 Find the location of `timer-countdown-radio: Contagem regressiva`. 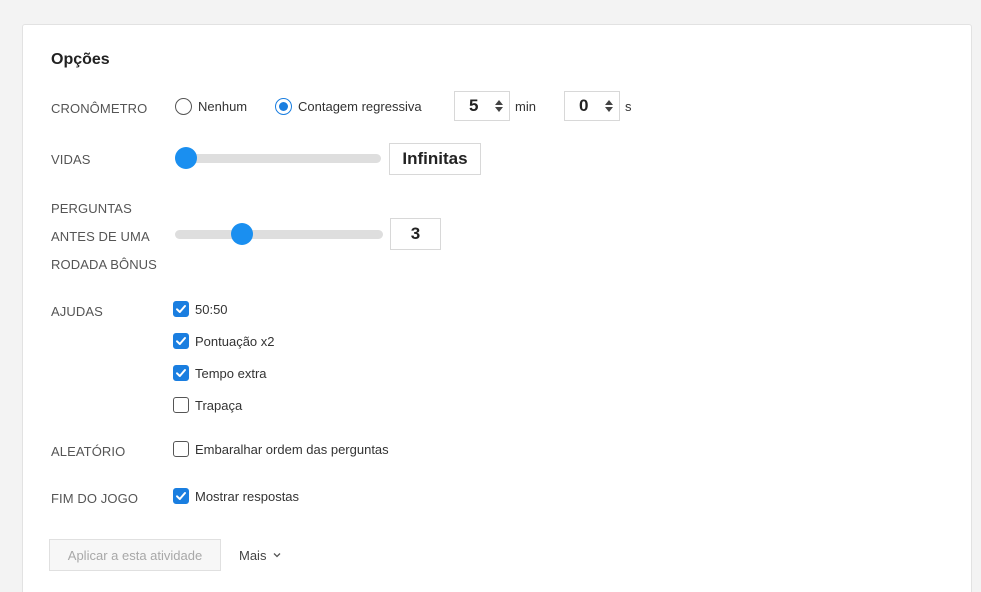

timer-countdown-radio: Contagem regressiva is located at coordinates (348, 106).